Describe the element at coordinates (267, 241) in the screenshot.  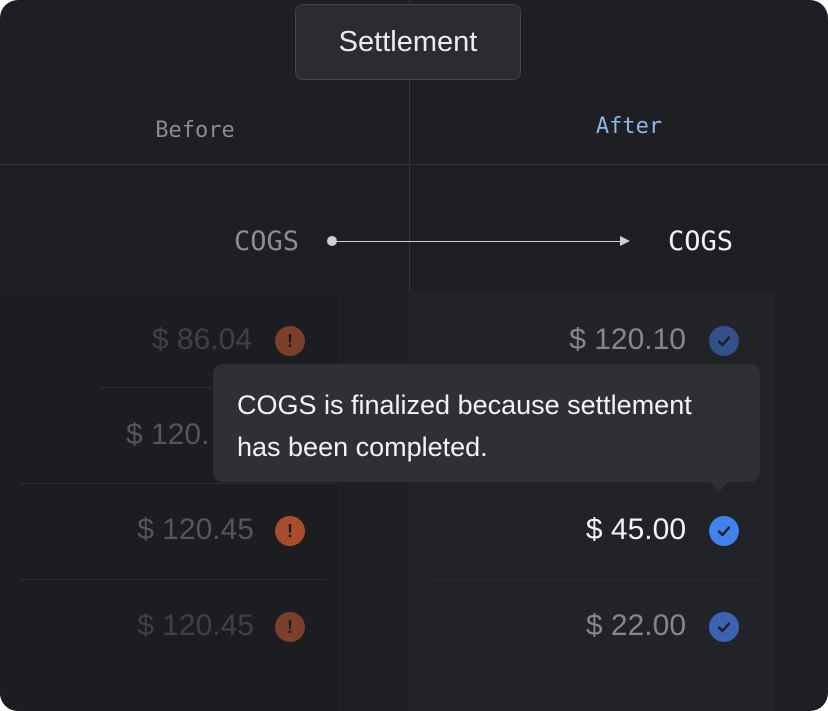
I see `cogs-label-before: COGS` at that location.